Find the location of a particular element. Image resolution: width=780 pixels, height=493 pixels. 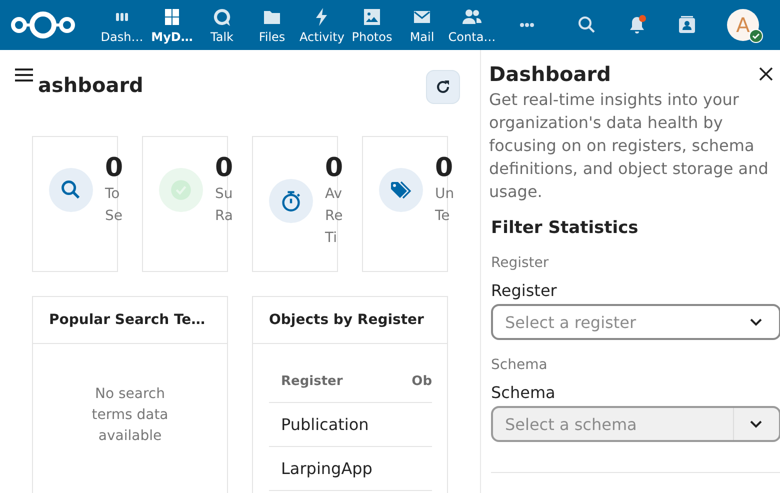

stat-label: To Se is located at coordinates (113, 205).